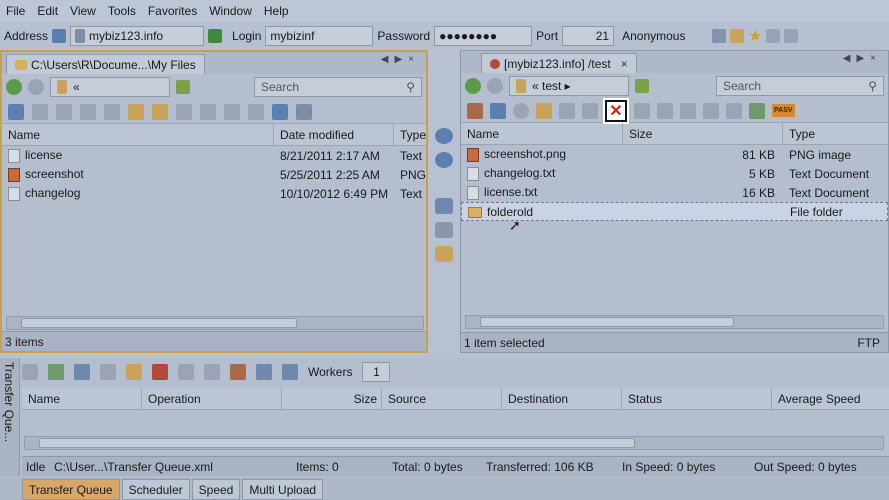 This screenshot has width=889, height=500. Describe the element at coordinates (212, 398) in the screenshot. I see `col-operation: Operation` at that location.